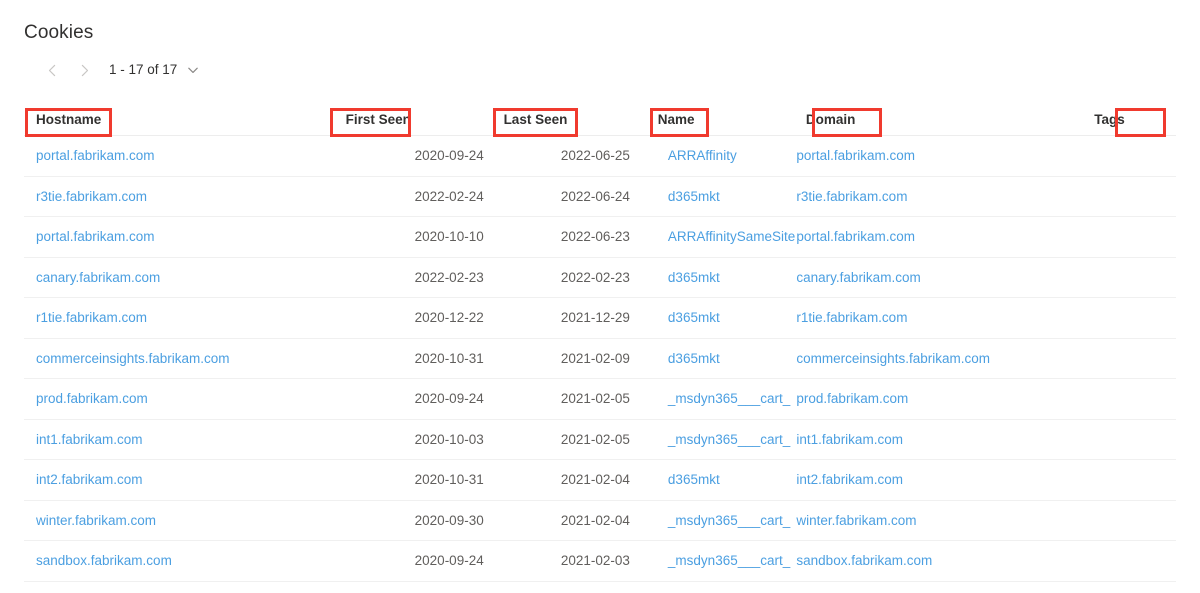 The height and width of the screenshot is (593, 1200). What do you see at coordinates (96, 520) in the screenshot?
I see `link-hostname: winter.fabrikam.com` at bounding box center [96, 520].